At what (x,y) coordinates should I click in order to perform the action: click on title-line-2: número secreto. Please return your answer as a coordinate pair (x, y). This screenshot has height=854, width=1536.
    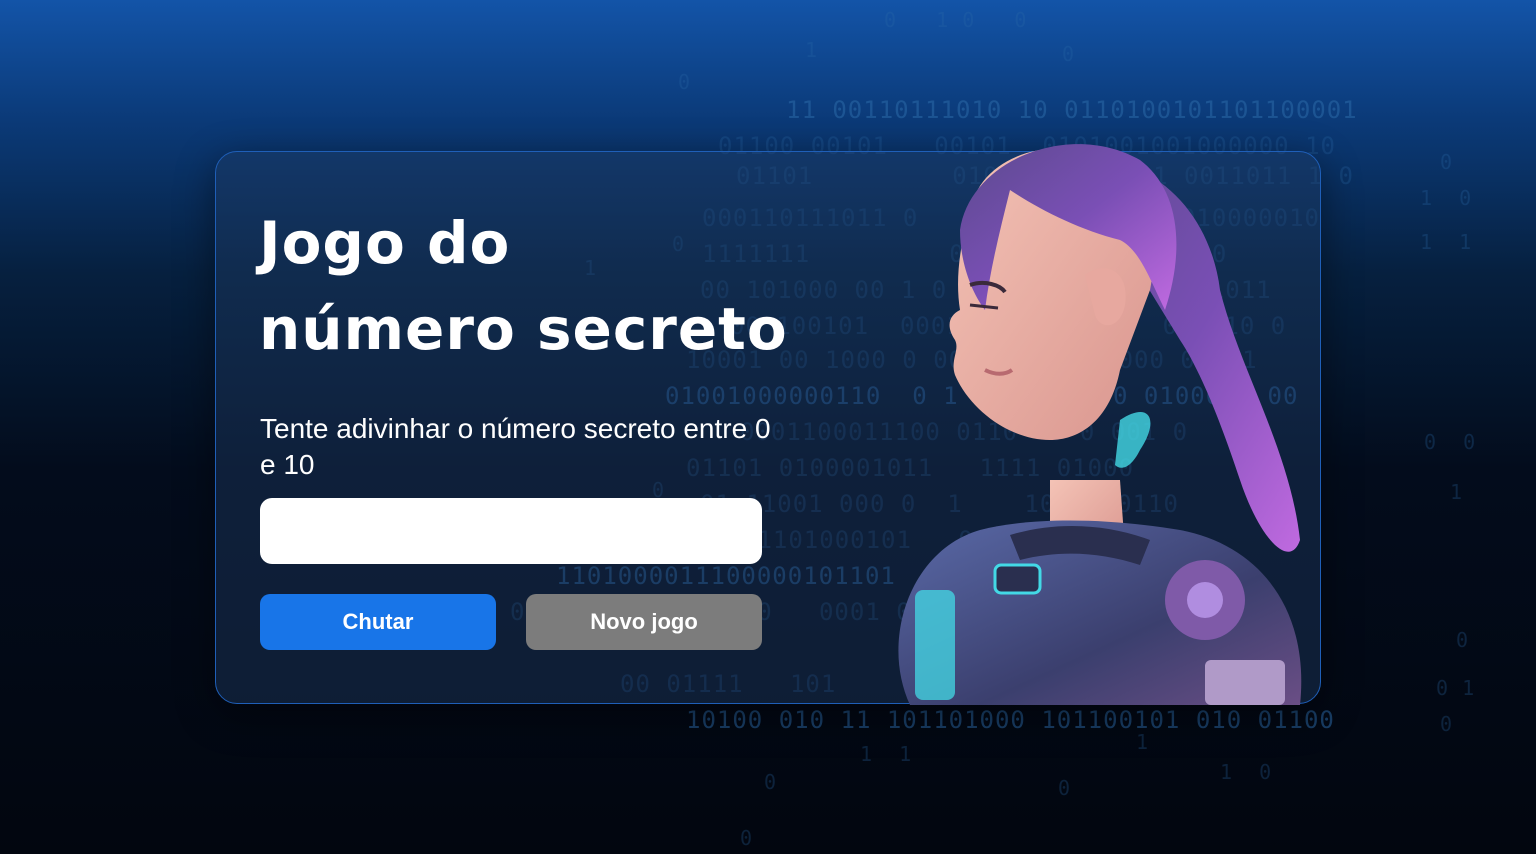
    Looking at the image, I should click on (523, 329).